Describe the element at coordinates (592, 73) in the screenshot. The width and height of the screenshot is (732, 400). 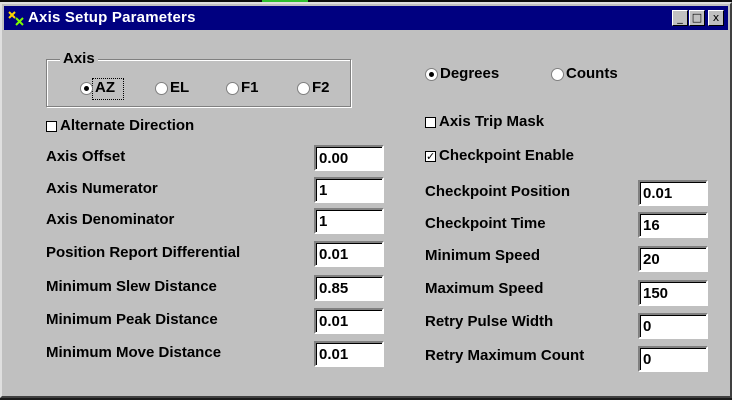
I see `radio-counts-label: Counts` at that location.